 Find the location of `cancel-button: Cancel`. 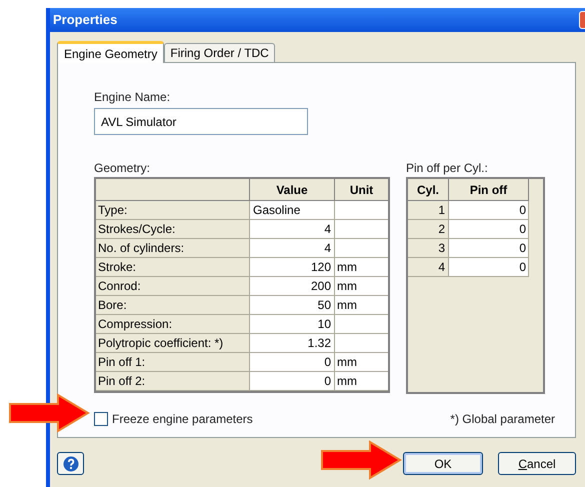

cancel-button: Cancel is located at coordinates (537, 463).